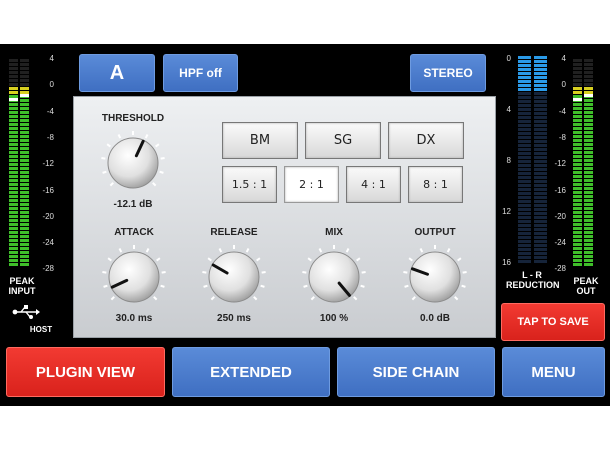 The width and height of the screenshot is (610, 450). I want to click on release-knob, so click(234, 277).